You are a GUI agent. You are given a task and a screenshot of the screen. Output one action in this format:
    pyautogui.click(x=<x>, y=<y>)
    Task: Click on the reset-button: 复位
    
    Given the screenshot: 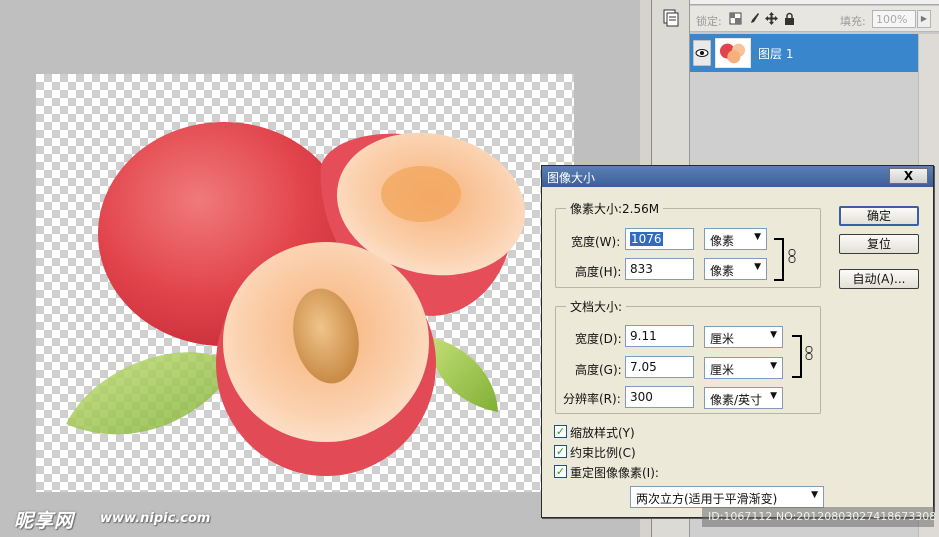 What is the action you would take?
    pyautogui.click(x=879, y=244)
    